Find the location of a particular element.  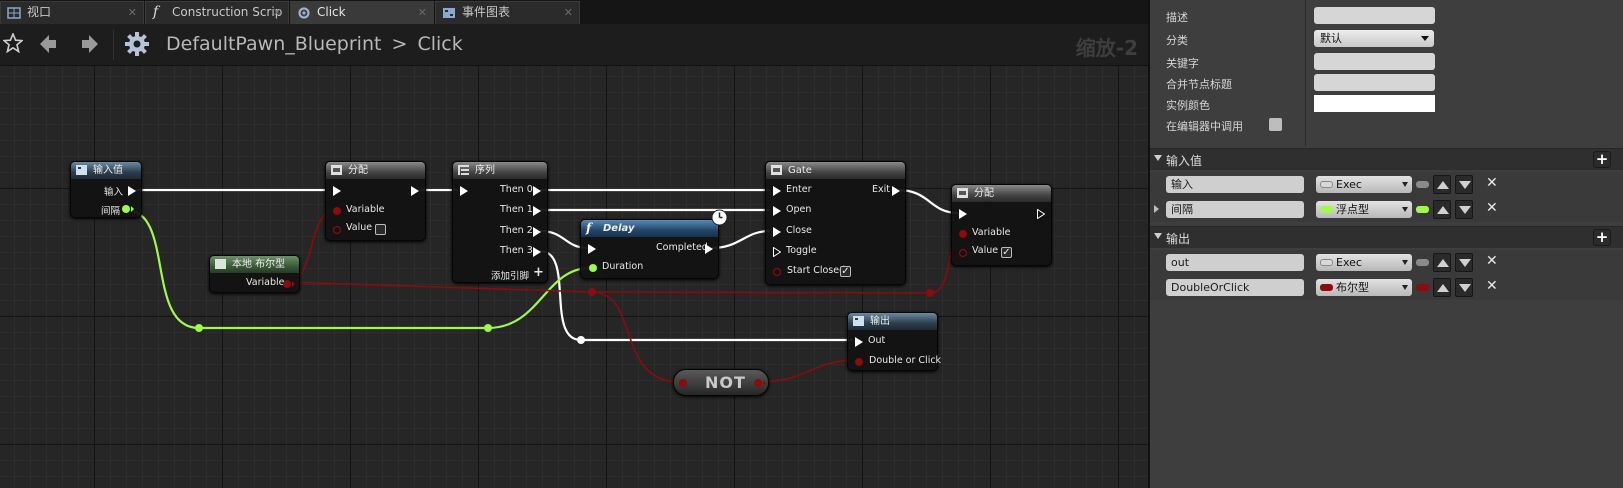

expand-arrow-icon is located at coordinates (1156, 209).